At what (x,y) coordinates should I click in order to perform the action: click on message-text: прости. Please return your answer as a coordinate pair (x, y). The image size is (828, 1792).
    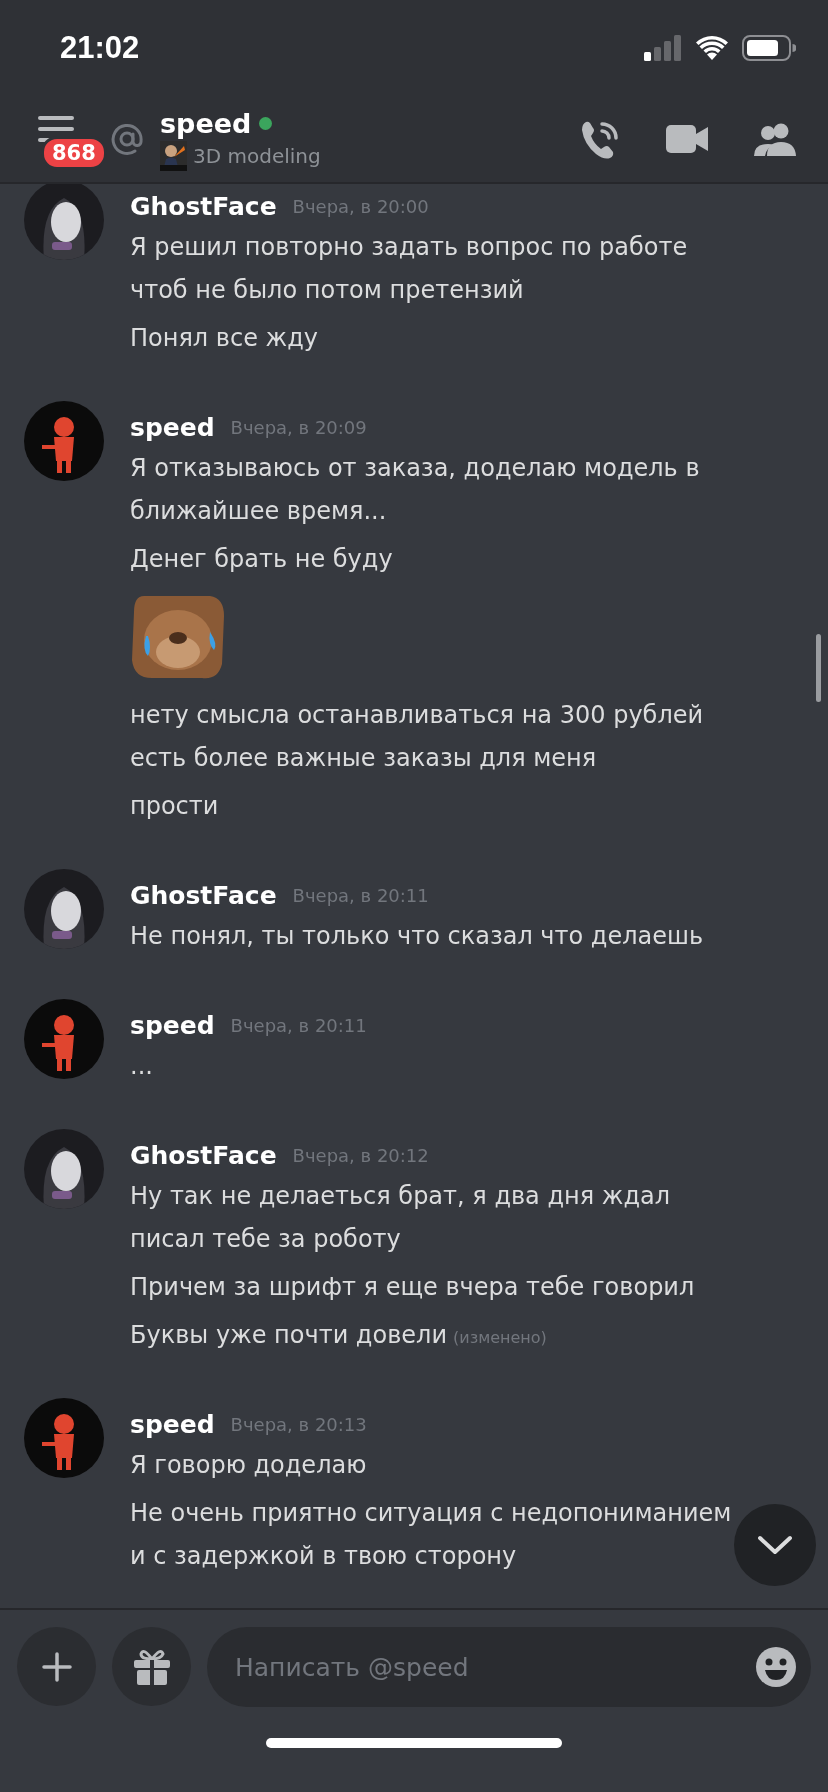
    Looking at the image, I should click on (174, 806).